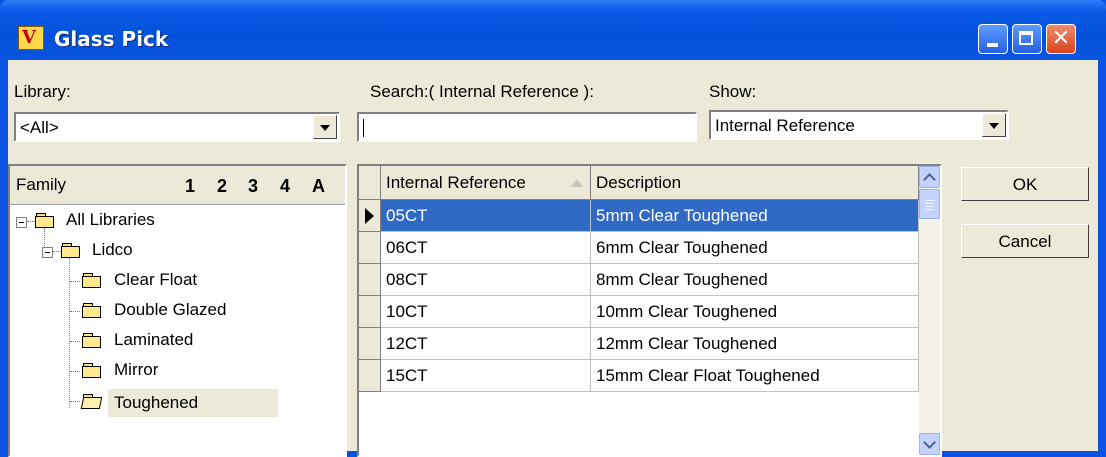 Image resolution: width=1106 pixels, height=457 pixels. Describe the element at coordinates (407, 311) in the screenshot. I see `cell-text: 10CT` at that location.